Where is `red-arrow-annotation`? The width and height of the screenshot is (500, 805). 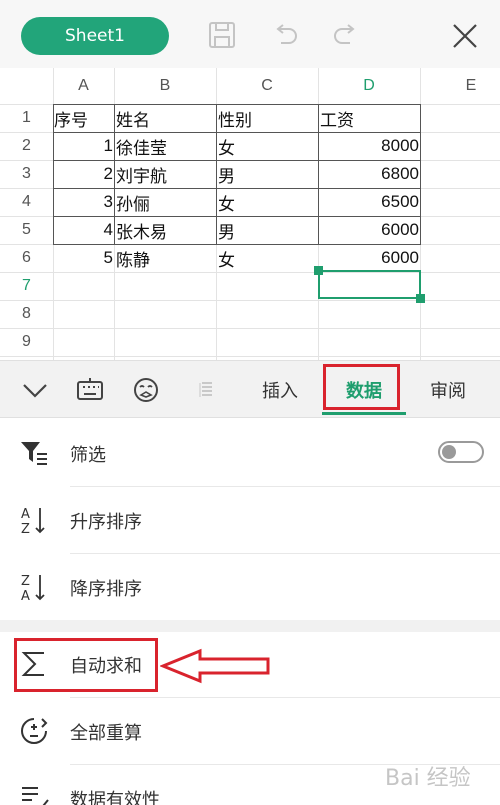 red-arrow-annotation is located at coordinates (215, 666).